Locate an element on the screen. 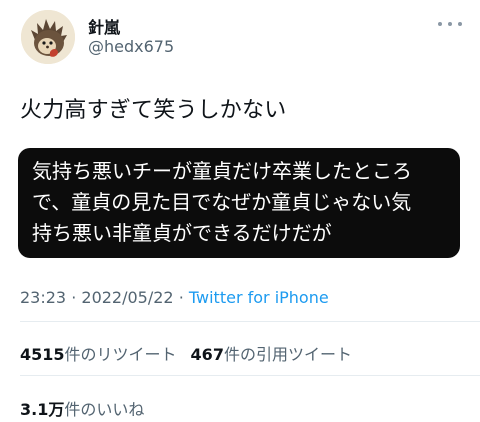 Image resolution: width=480 pixels, height=422 pixels. quote-line: 持ち悪い非童貞ができるだけだが is located at coordinates (182, 233).